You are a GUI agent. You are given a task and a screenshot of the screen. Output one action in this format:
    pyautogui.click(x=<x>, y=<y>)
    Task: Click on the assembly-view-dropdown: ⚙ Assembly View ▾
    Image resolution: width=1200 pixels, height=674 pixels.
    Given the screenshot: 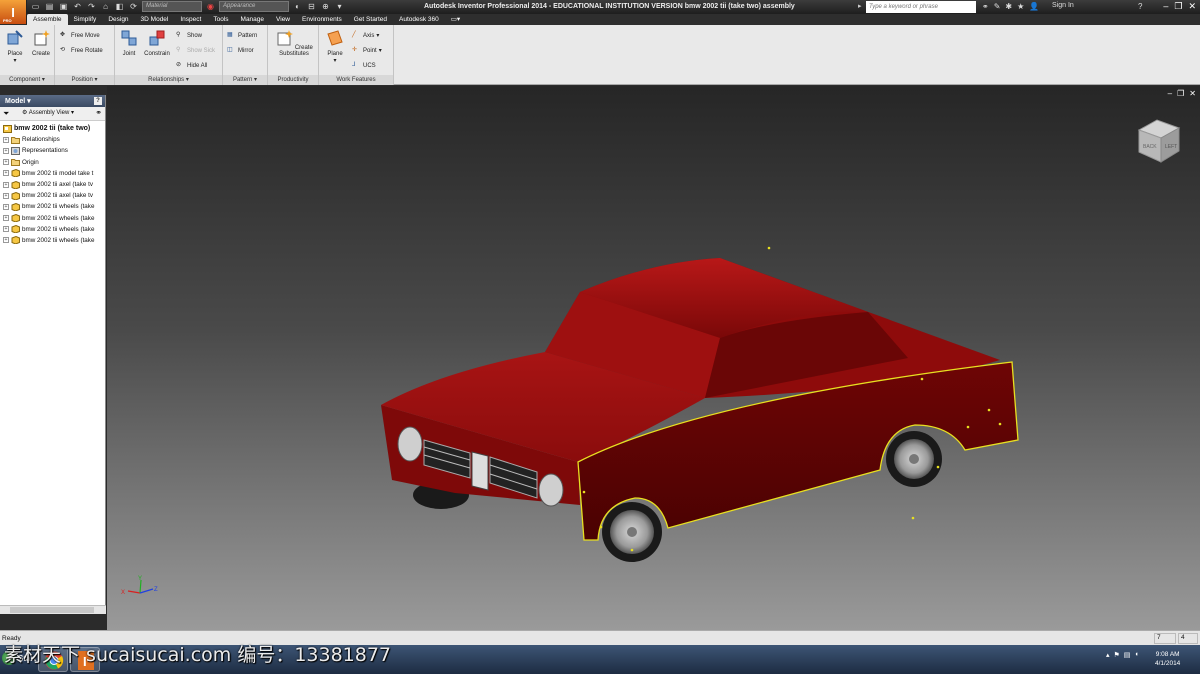 What is the action you would take?
    pyautogui.click(x=48, y=112)
    